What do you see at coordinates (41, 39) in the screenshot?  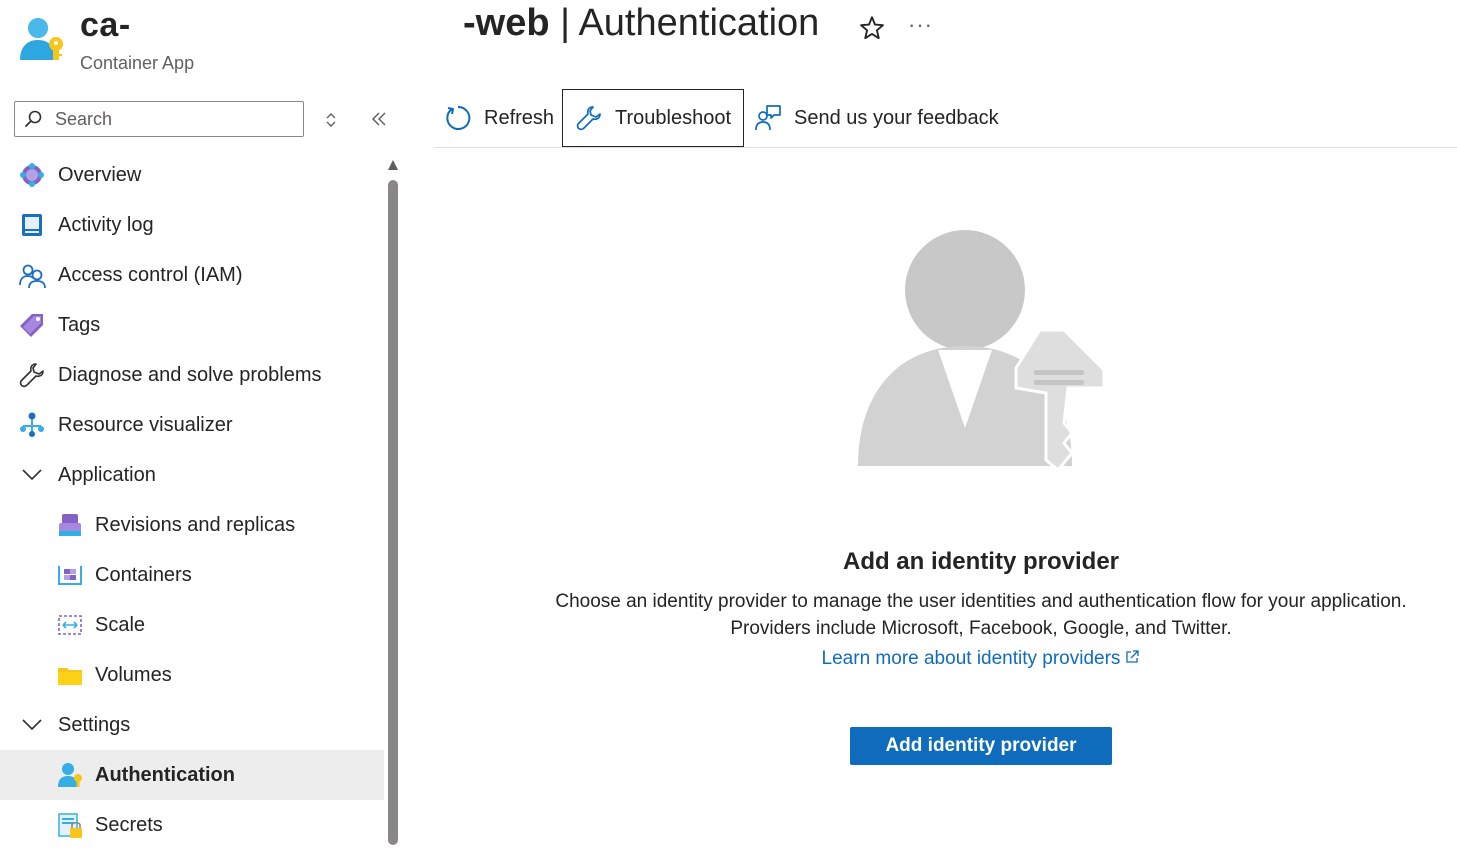 I see `container-app-auth-icon` at bounding box center [41, 39].